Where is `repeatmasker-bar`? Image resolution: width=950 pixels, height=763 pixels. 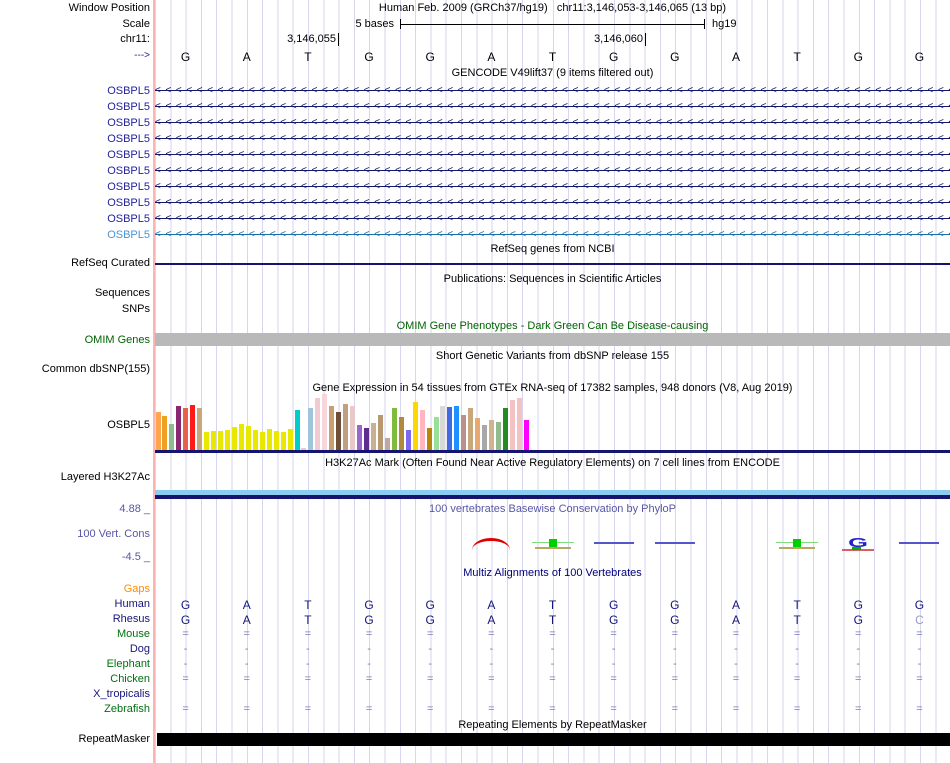 repeatmasker-bar is located at coordinates (553, 739).